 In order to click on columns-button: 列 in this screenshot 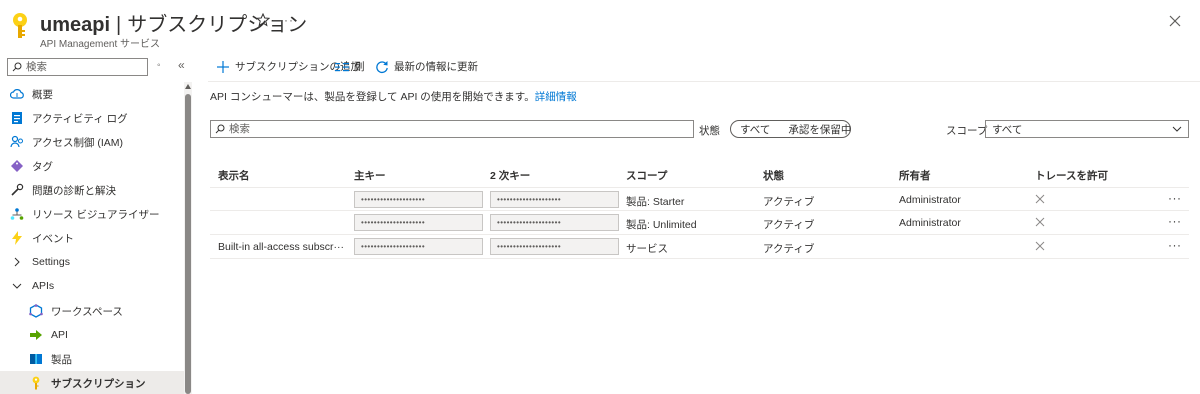, I will do `click(350, 66)`.